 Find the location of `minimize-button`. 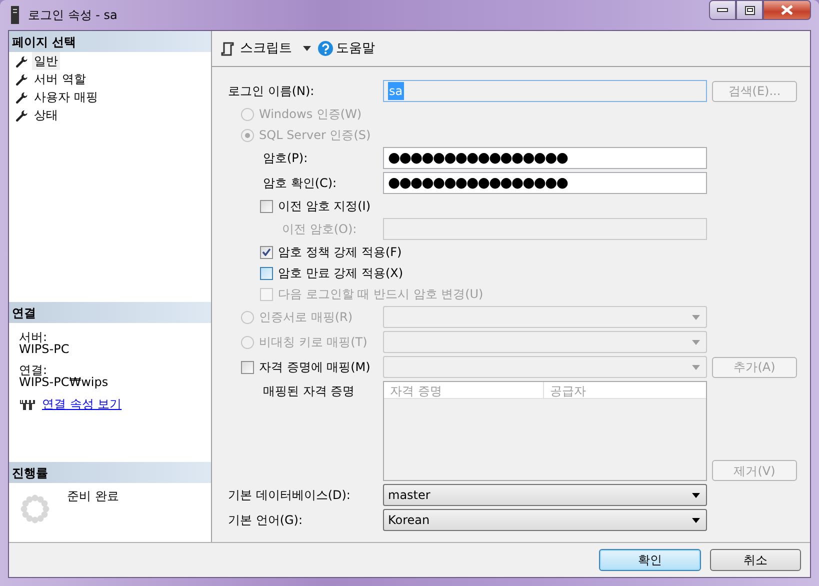

minimize-button is located at coordinates (722, 10).